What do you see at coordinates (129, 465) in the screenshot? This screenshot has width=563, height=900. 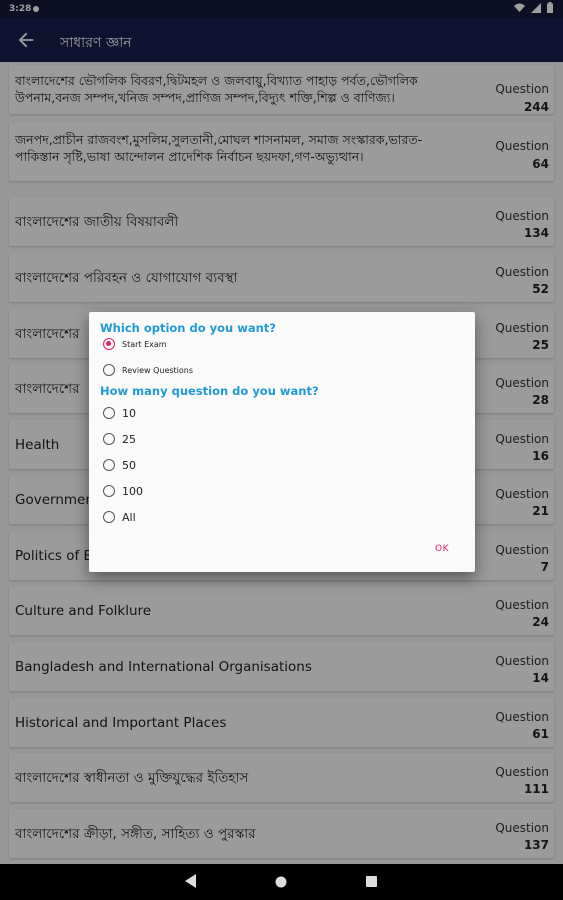 I see `radio-label: 50` at bounding box center [129, 465].